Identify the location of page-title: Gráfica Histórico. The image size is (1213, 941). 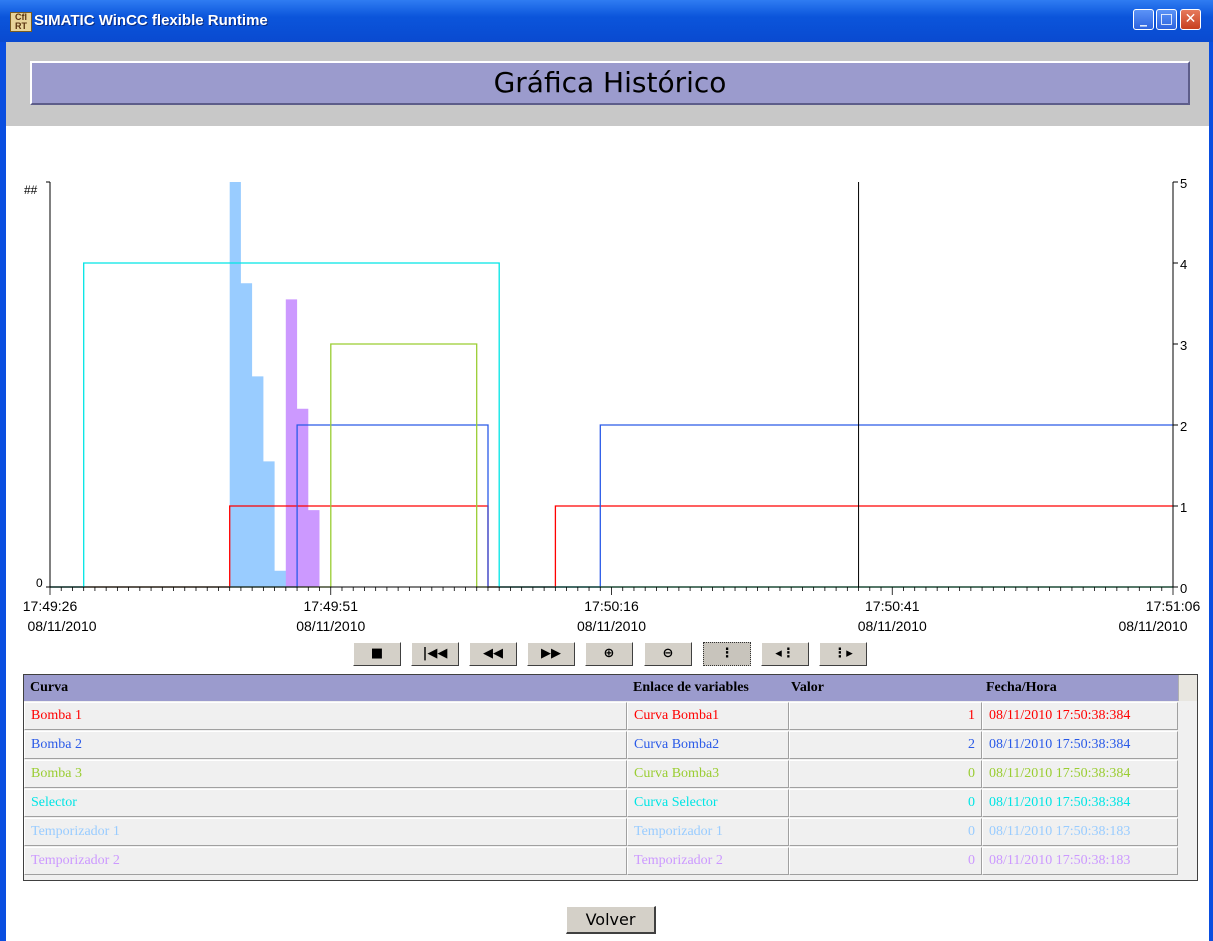
(610, 82).